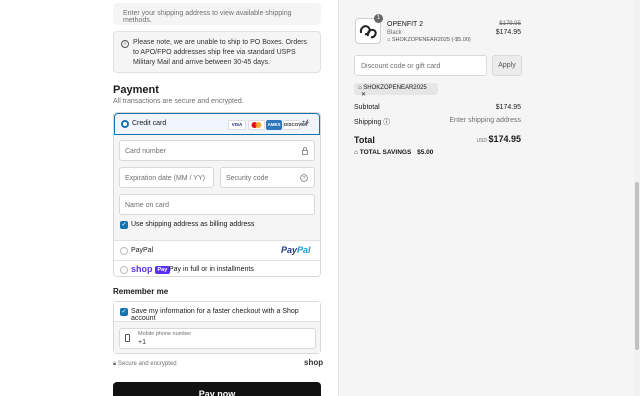 This screenshot has height=396, width=640. I want to click on help-icon: ⓘ, so click(386, 122).